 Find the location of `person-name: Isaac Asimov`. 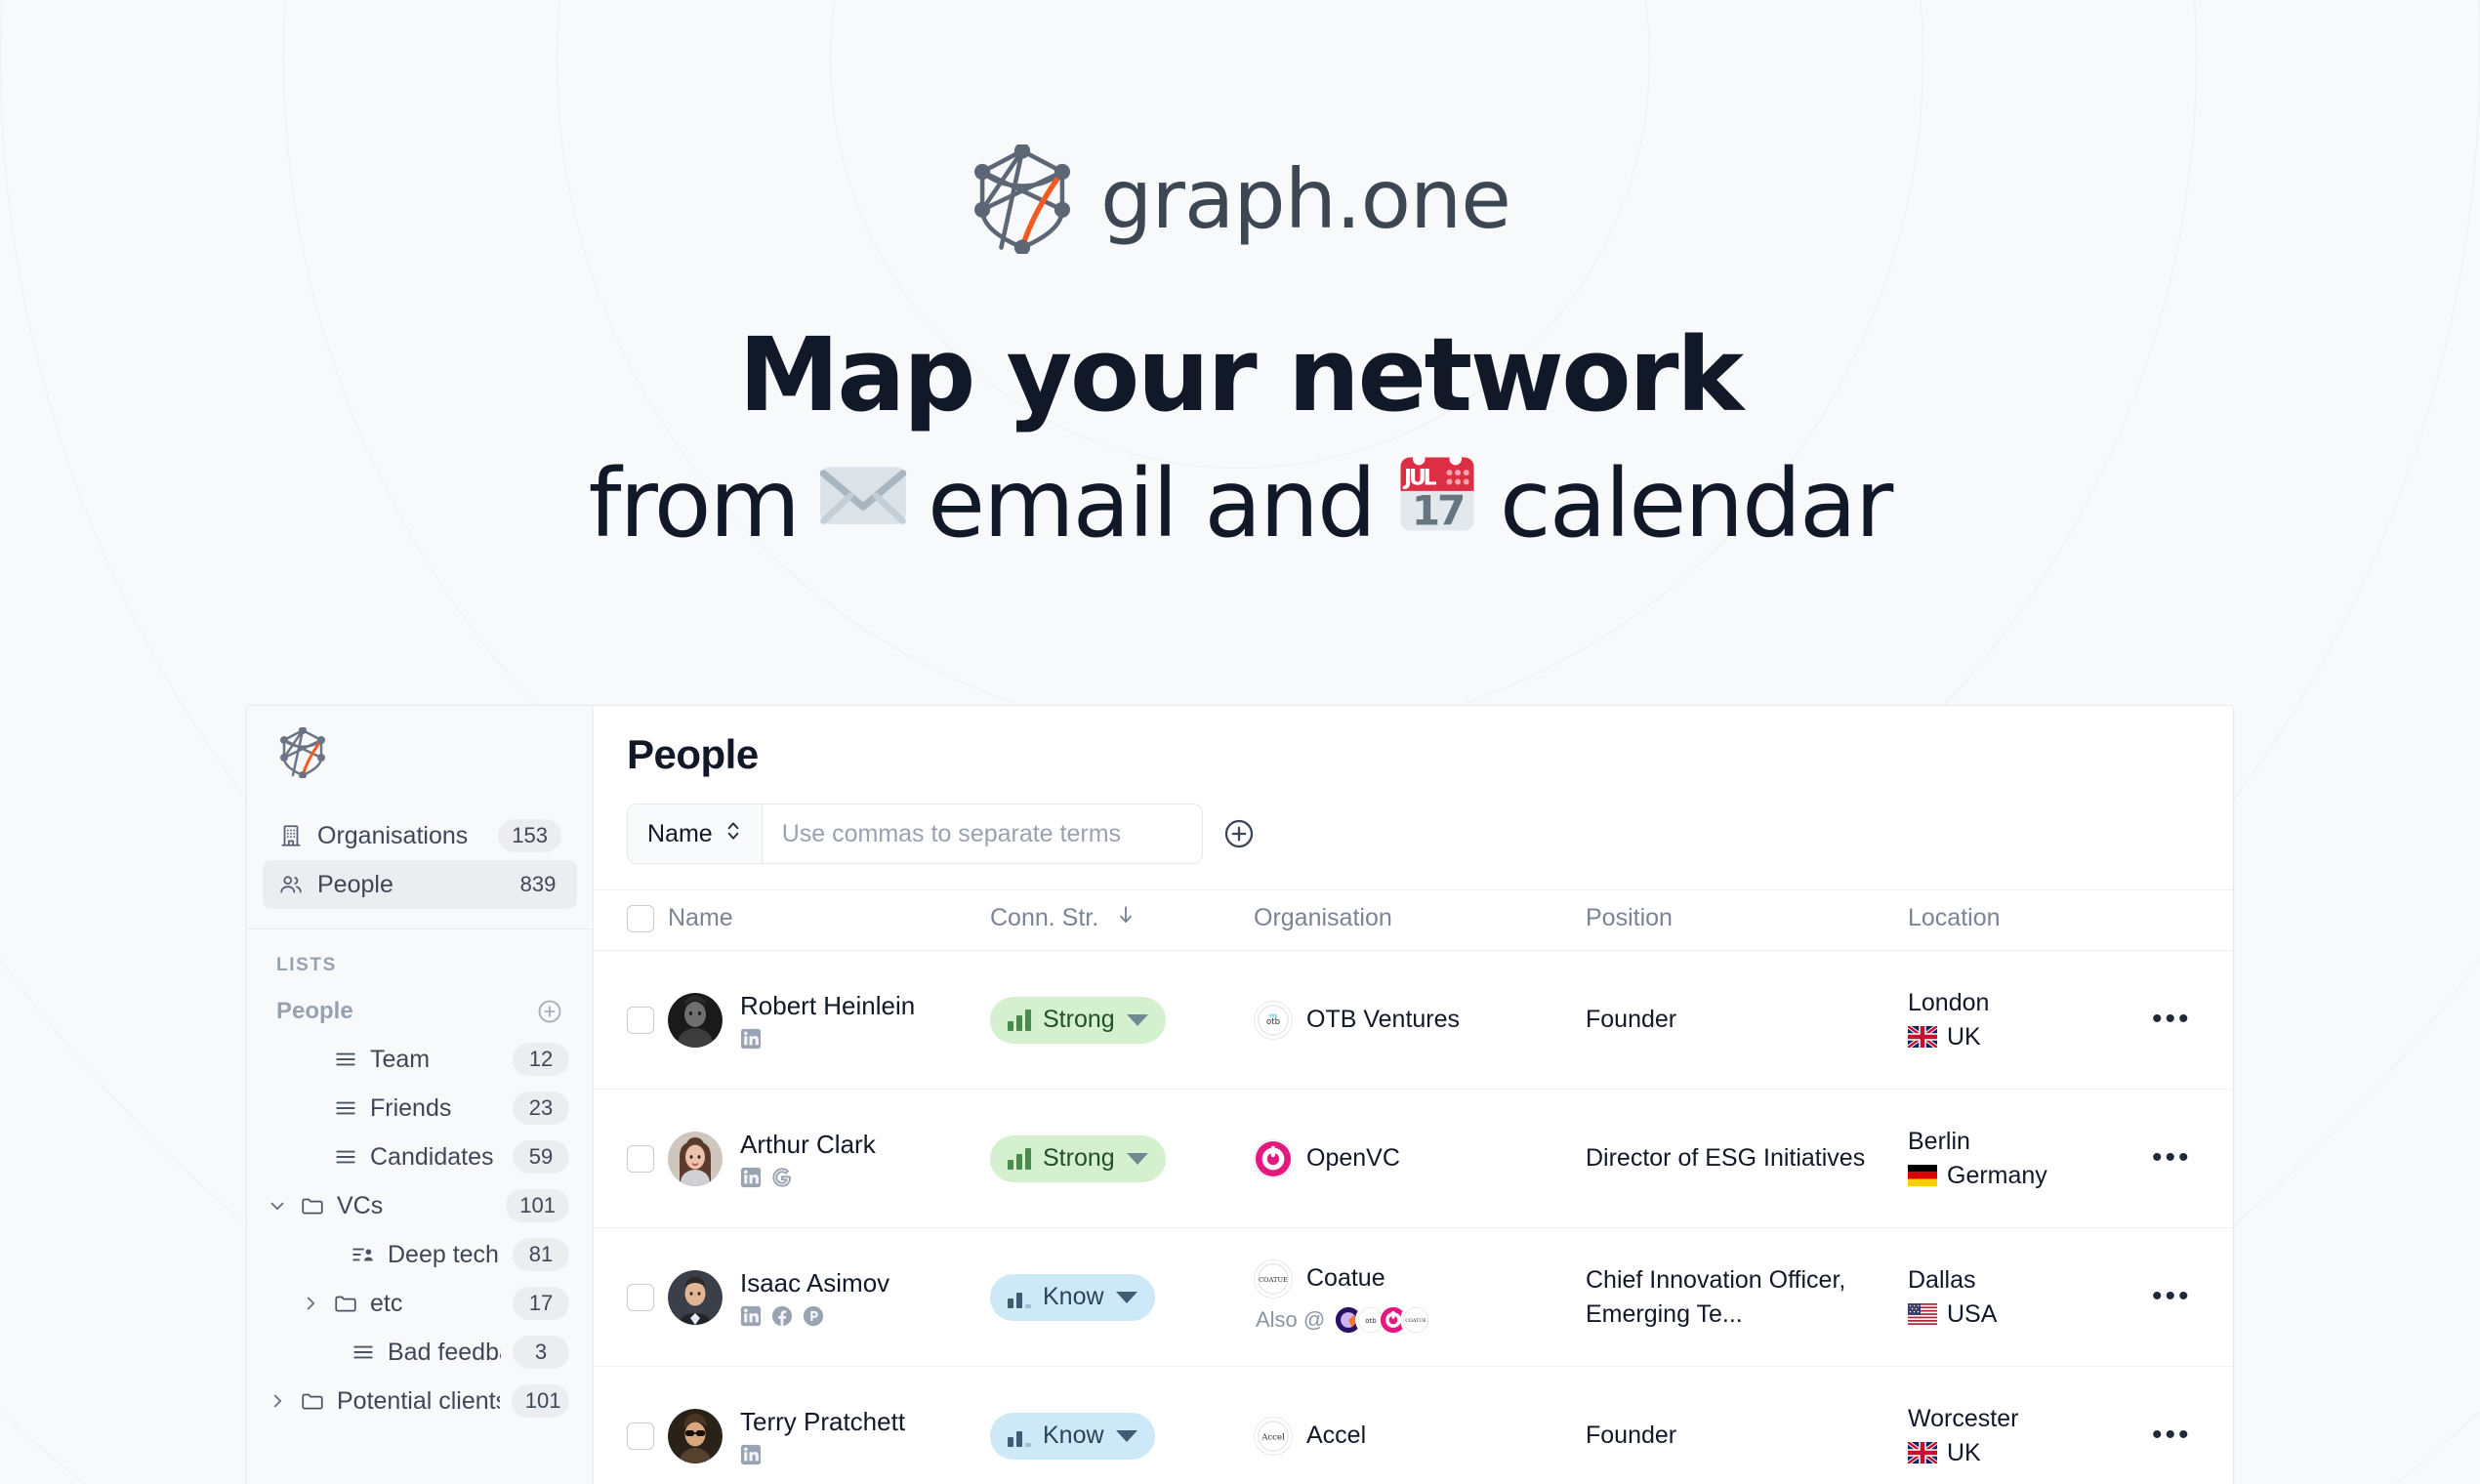

person-name: Isaac Asimov is located at coordinates (814, 1283).